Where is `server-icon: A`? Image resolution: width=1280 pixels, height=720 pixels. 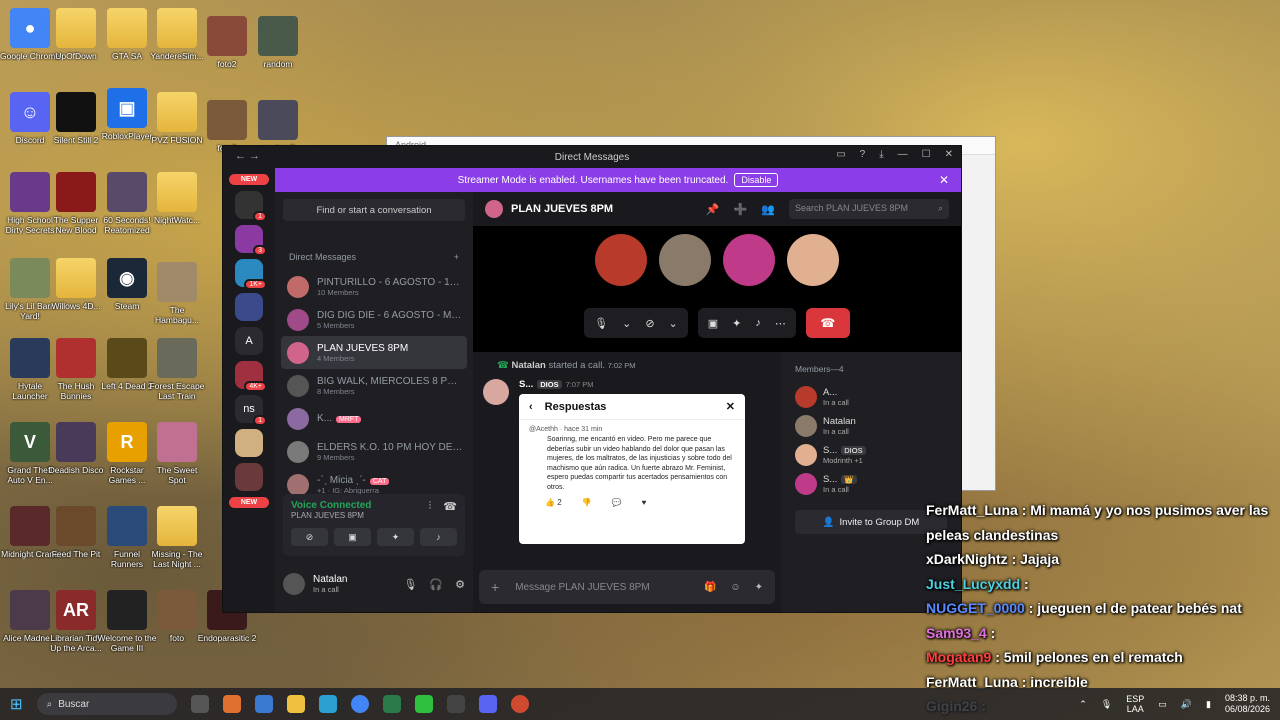 server-icon: A is located at coordinates (249, 341).